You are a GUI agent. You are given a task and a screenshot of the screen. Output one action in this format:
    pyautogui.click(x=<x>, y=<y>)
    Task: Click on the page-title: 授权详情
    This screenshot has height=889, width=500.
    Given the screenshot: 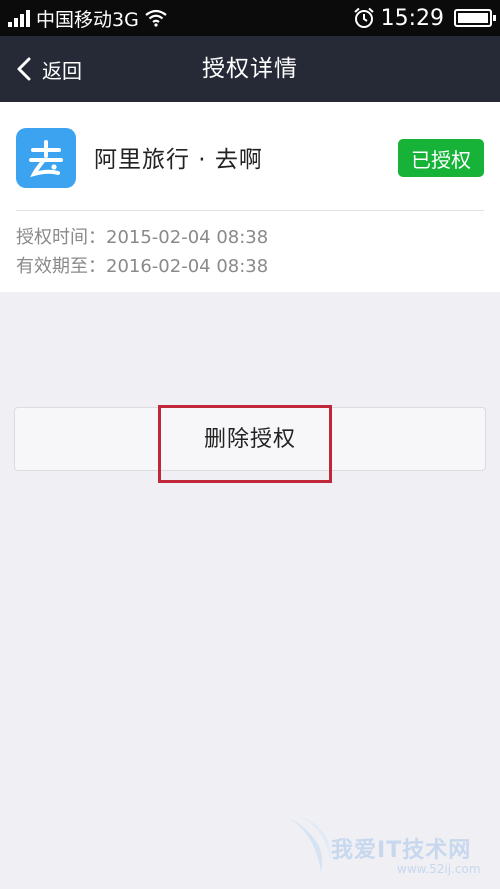 What is the action you would take?
    pyautogui.click(x=250, y=69)
    